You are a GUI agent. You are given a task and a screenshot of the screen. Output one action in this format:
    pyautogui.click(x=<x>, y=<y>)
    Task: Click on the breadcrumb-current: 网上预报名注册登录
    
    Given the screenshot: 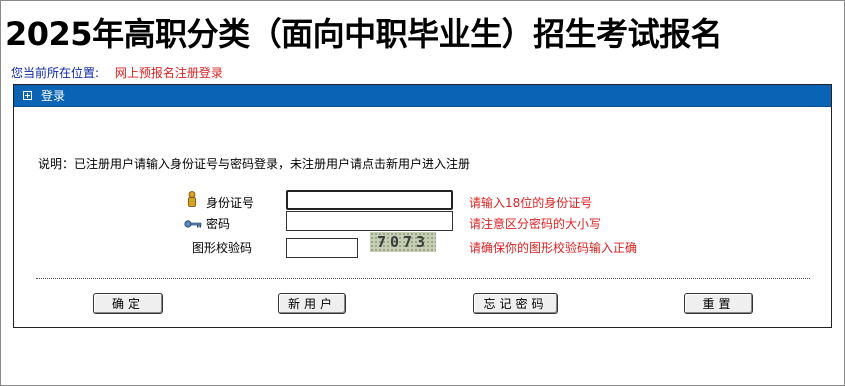 What is the action you would take?
    pyautogui.click(x=168, y=73)
    